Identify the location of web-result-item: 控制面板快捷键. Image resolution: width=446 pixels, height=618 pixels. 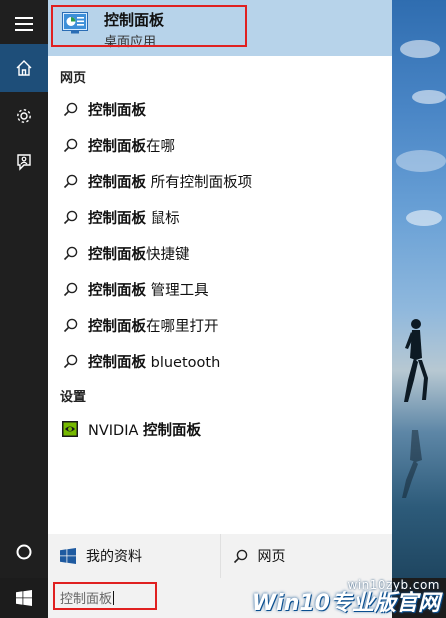
(220, 253).